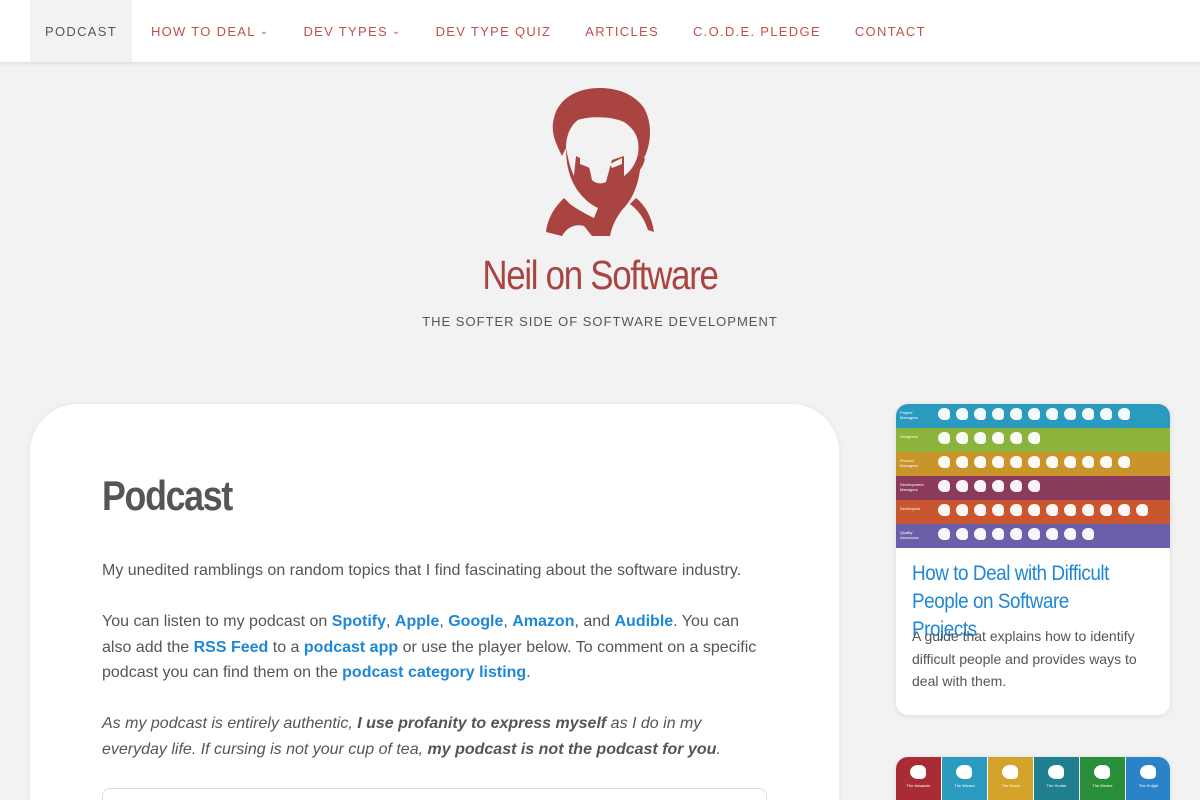 The image size is (1200, 800). Describe the element at coordinates (1033, 464) in the screenshot. I see `band-product-managers: Product Managers` at that location.